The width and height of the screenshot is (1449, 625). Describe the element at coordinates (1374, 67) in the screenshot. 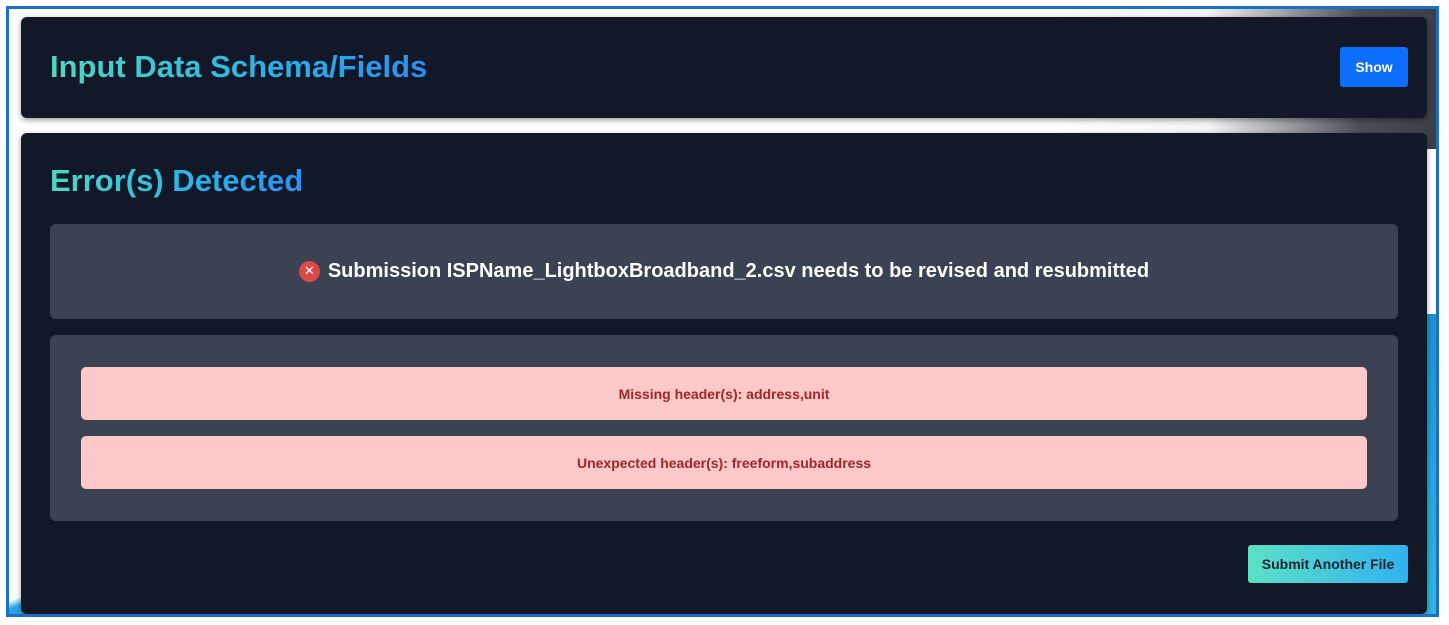

I see `show-schema-button: Show` at that location.